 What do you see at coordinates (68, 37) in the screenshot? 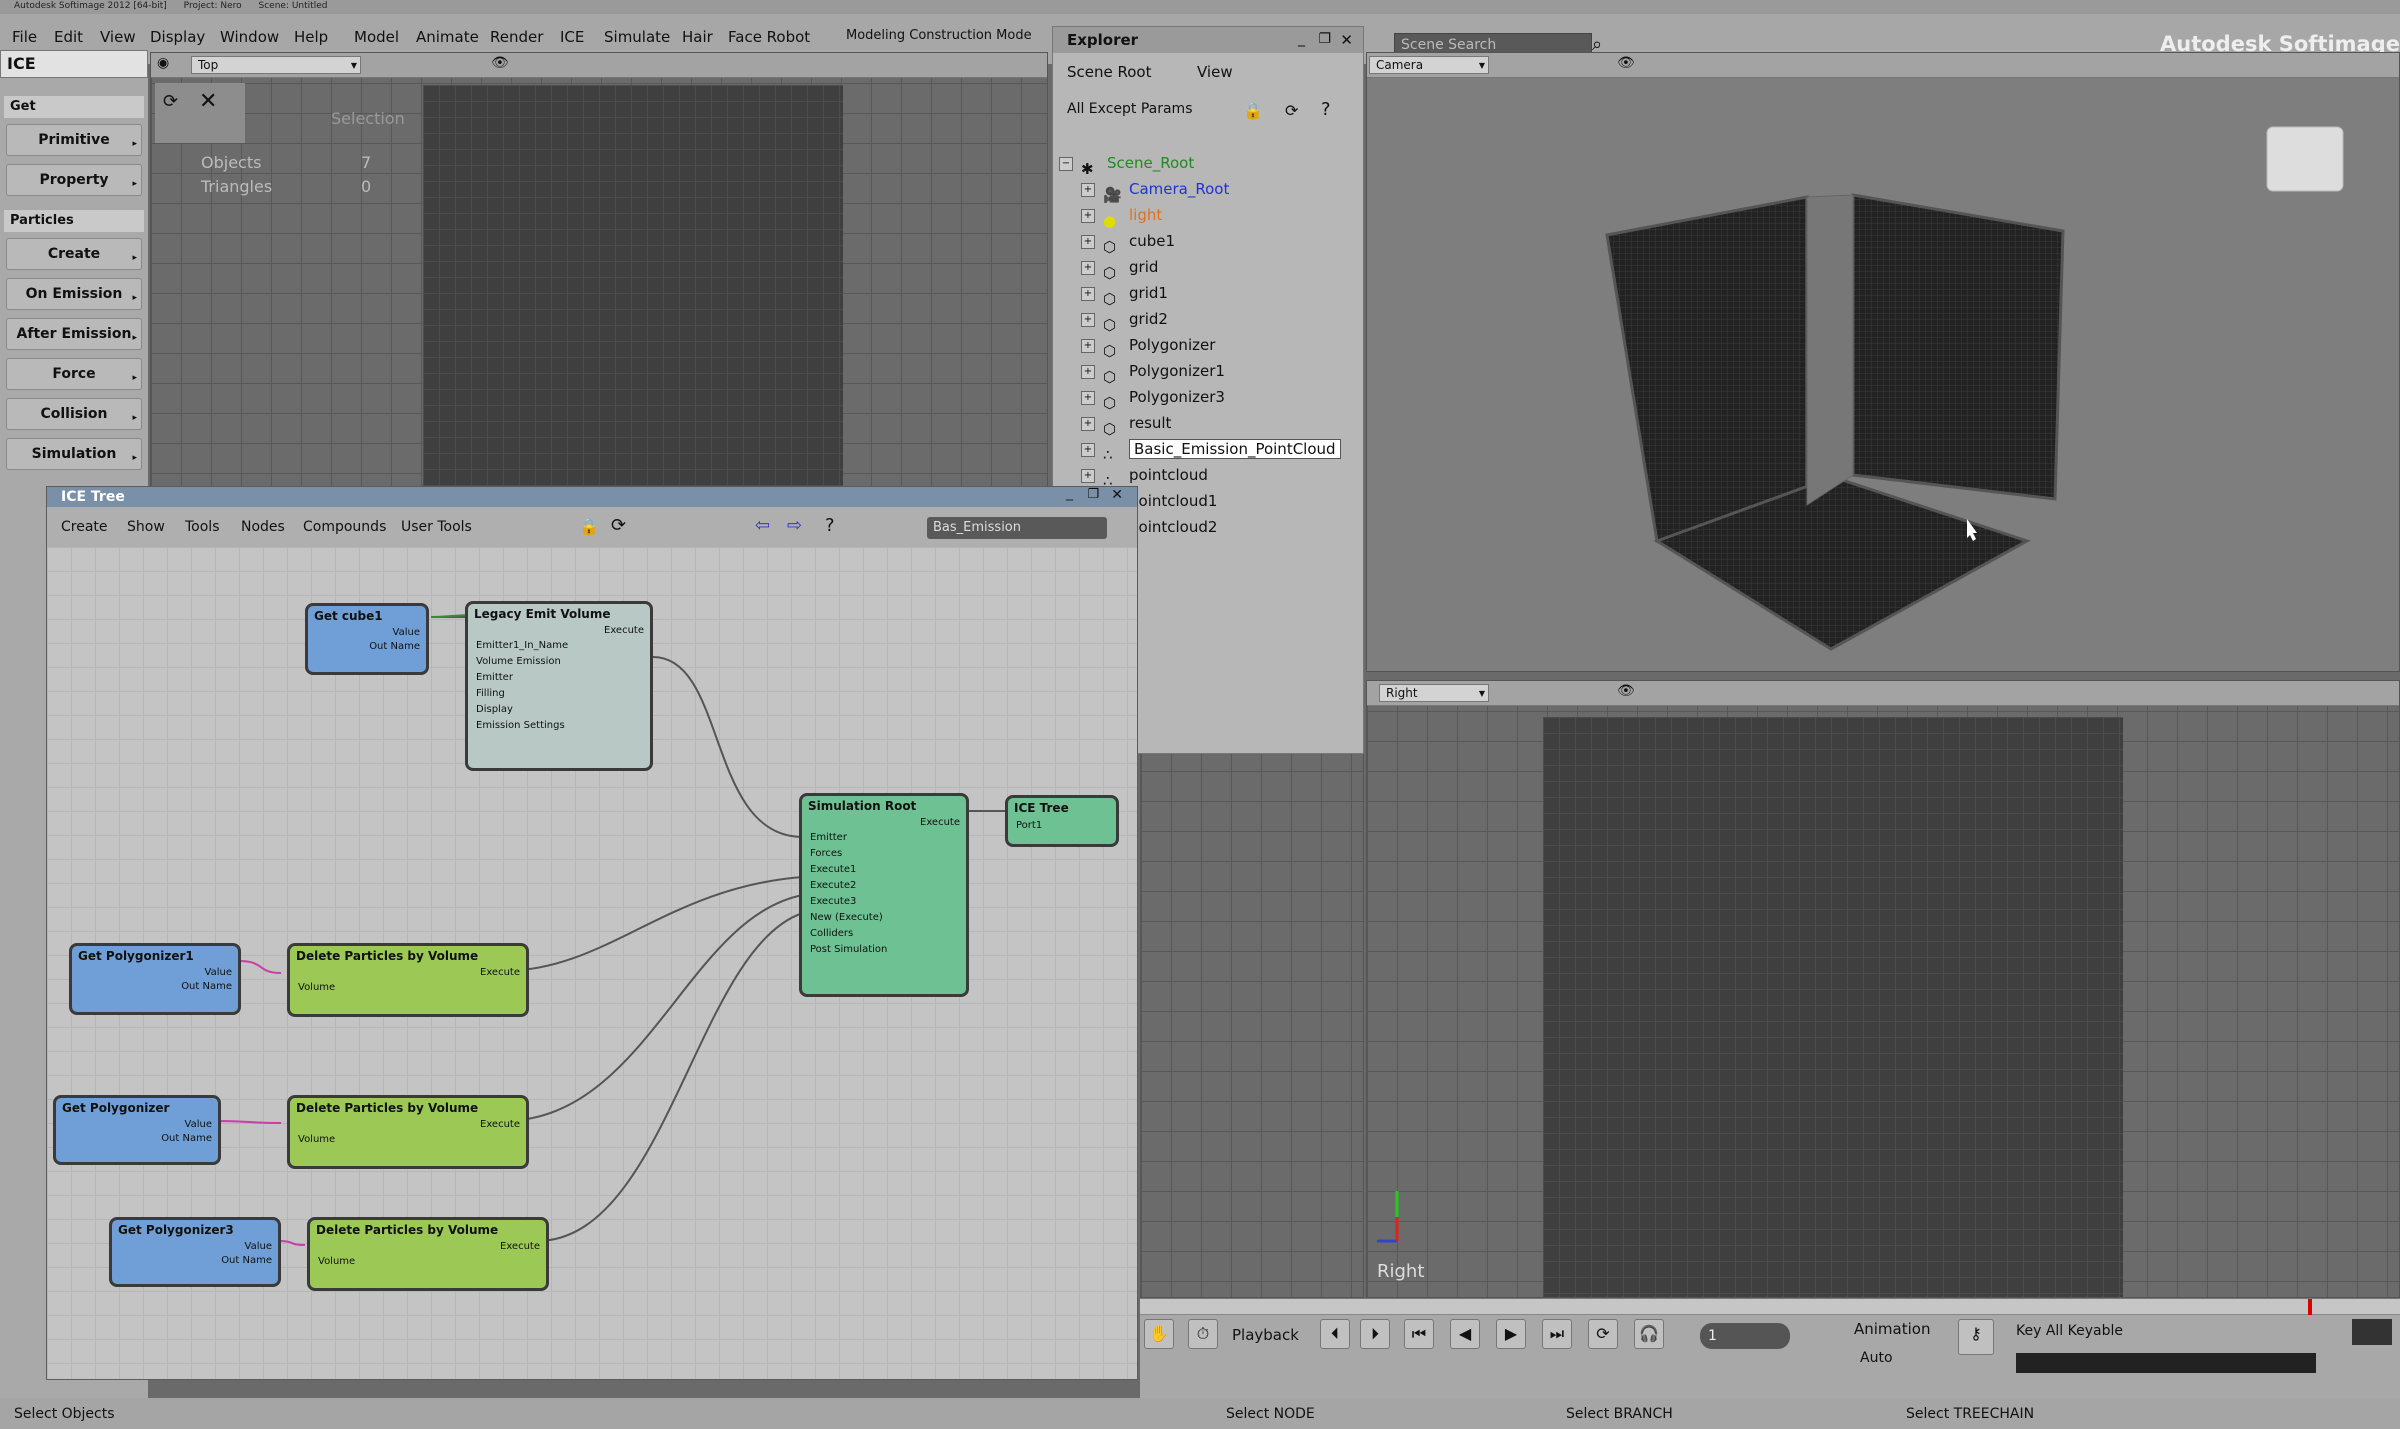
I see `menu-edit: Edit` at bounding box center [68, 37].